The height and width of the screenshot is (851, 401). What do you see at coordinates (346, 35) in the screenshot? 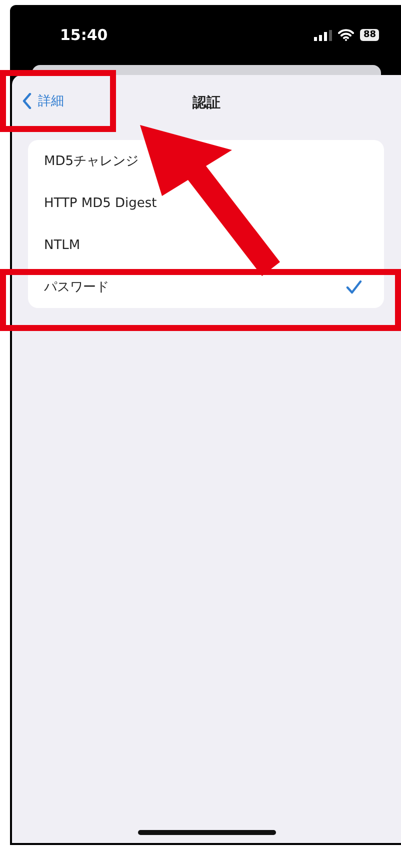
I see `wifi-icon` at bounding box center [346, 35].